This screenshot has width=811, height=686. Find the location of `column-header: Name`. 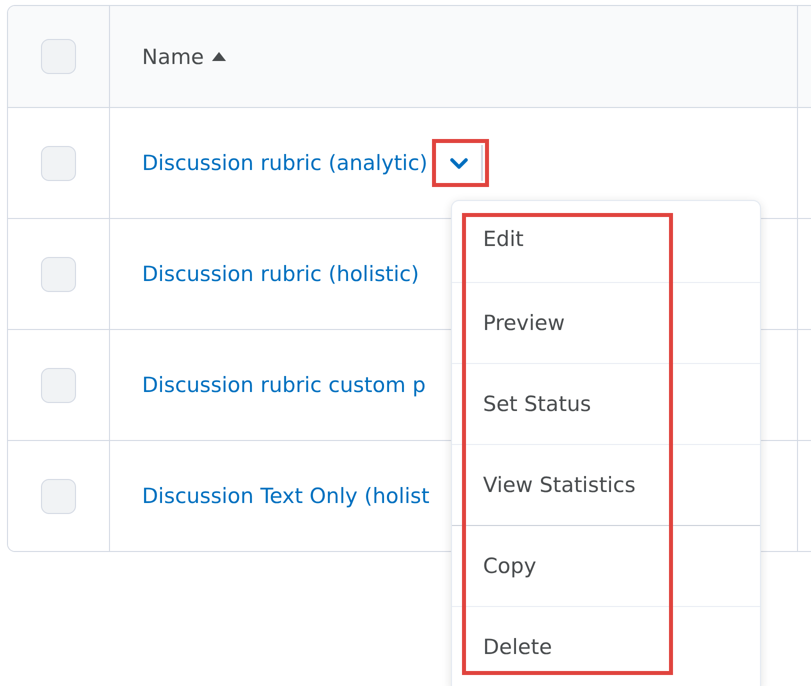

column-header: Name is located at coordinates (173, 56).